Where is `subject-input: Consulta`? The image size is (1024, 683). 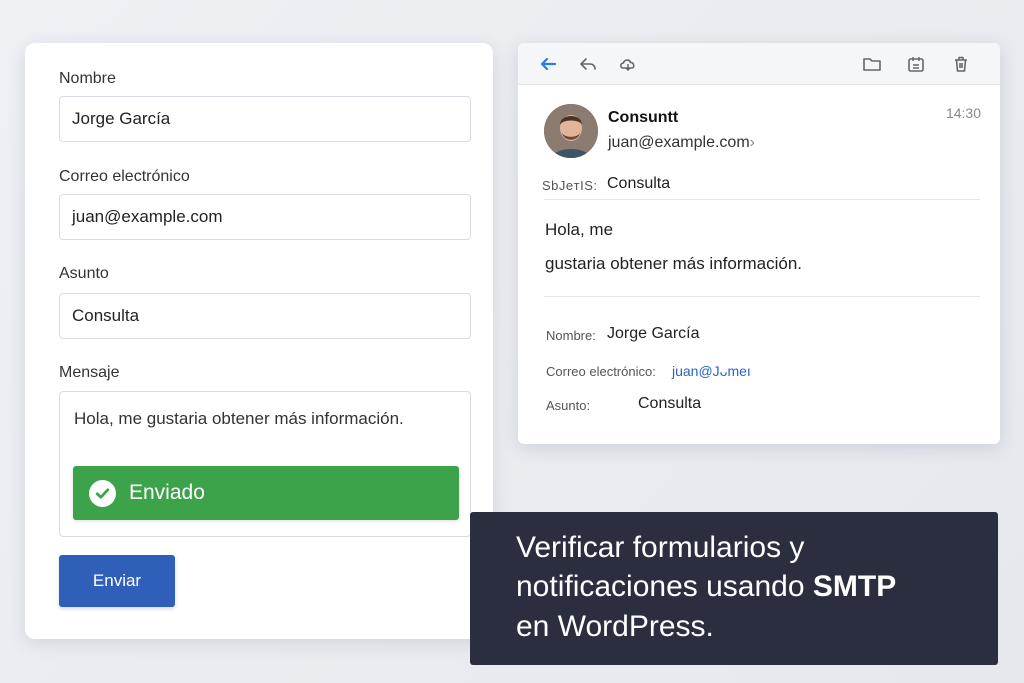 subject-input: Consulta is located at coordinates (265, 316).